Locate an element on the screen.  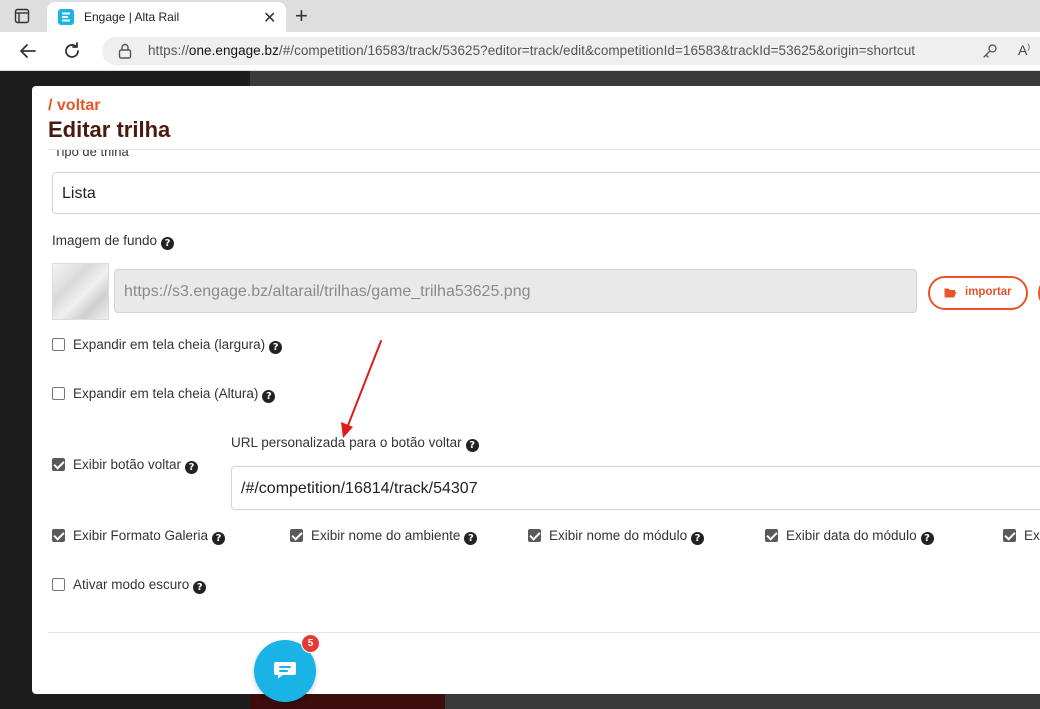
cut-off-checkbox is located at coordinates (1009, 535).